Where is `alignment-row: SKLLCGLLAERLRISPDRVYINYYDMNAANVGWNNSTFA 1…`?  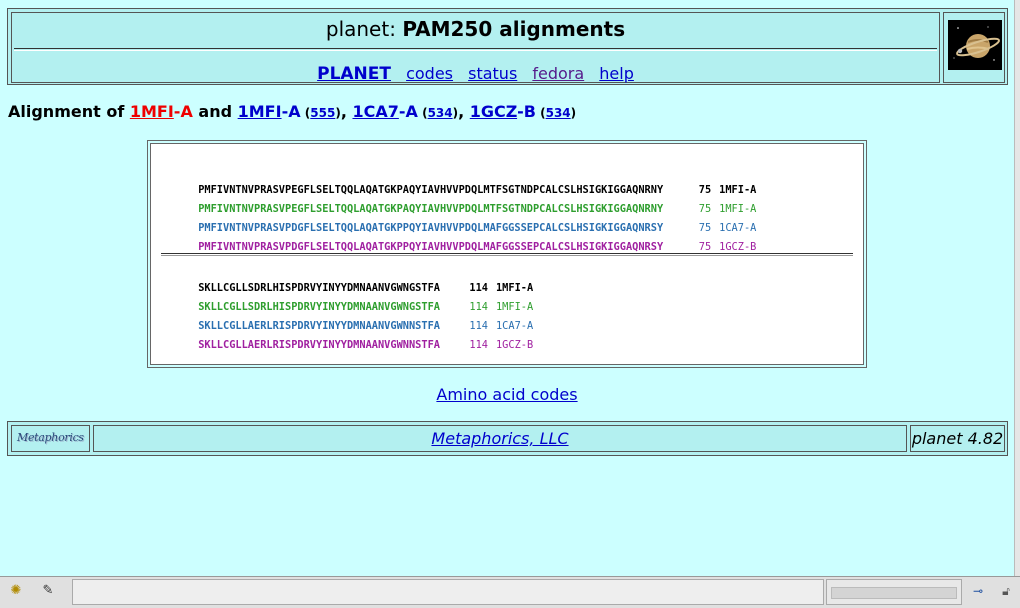 alignment-row: SKLLCGLLAERLRISPDRVYINYYDMNAANVGWNNSTFA 1… is located at coordinates (347, 345).